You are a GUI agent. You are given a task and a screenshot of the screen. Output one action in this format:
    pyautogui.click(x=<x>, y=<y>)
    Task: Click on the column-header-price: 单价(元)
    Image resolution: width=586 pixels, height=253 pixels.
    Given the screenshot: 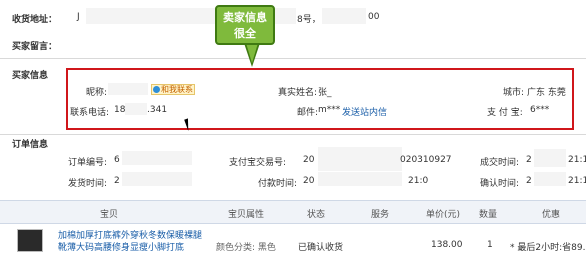 What is the action you would take?
    pyautogui.click(x=443, y=215)
    